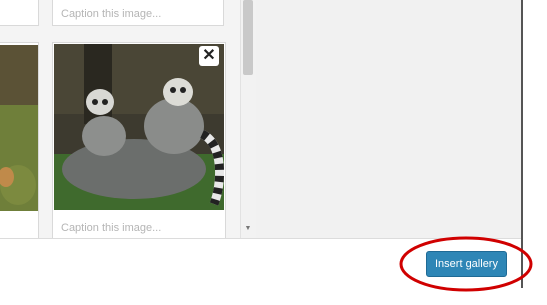 The image size is (547, 305). Describe the element at coordinates (248, 229) in the screenshot. I see `scroll-down-arrow-icon: ▼` at that location.